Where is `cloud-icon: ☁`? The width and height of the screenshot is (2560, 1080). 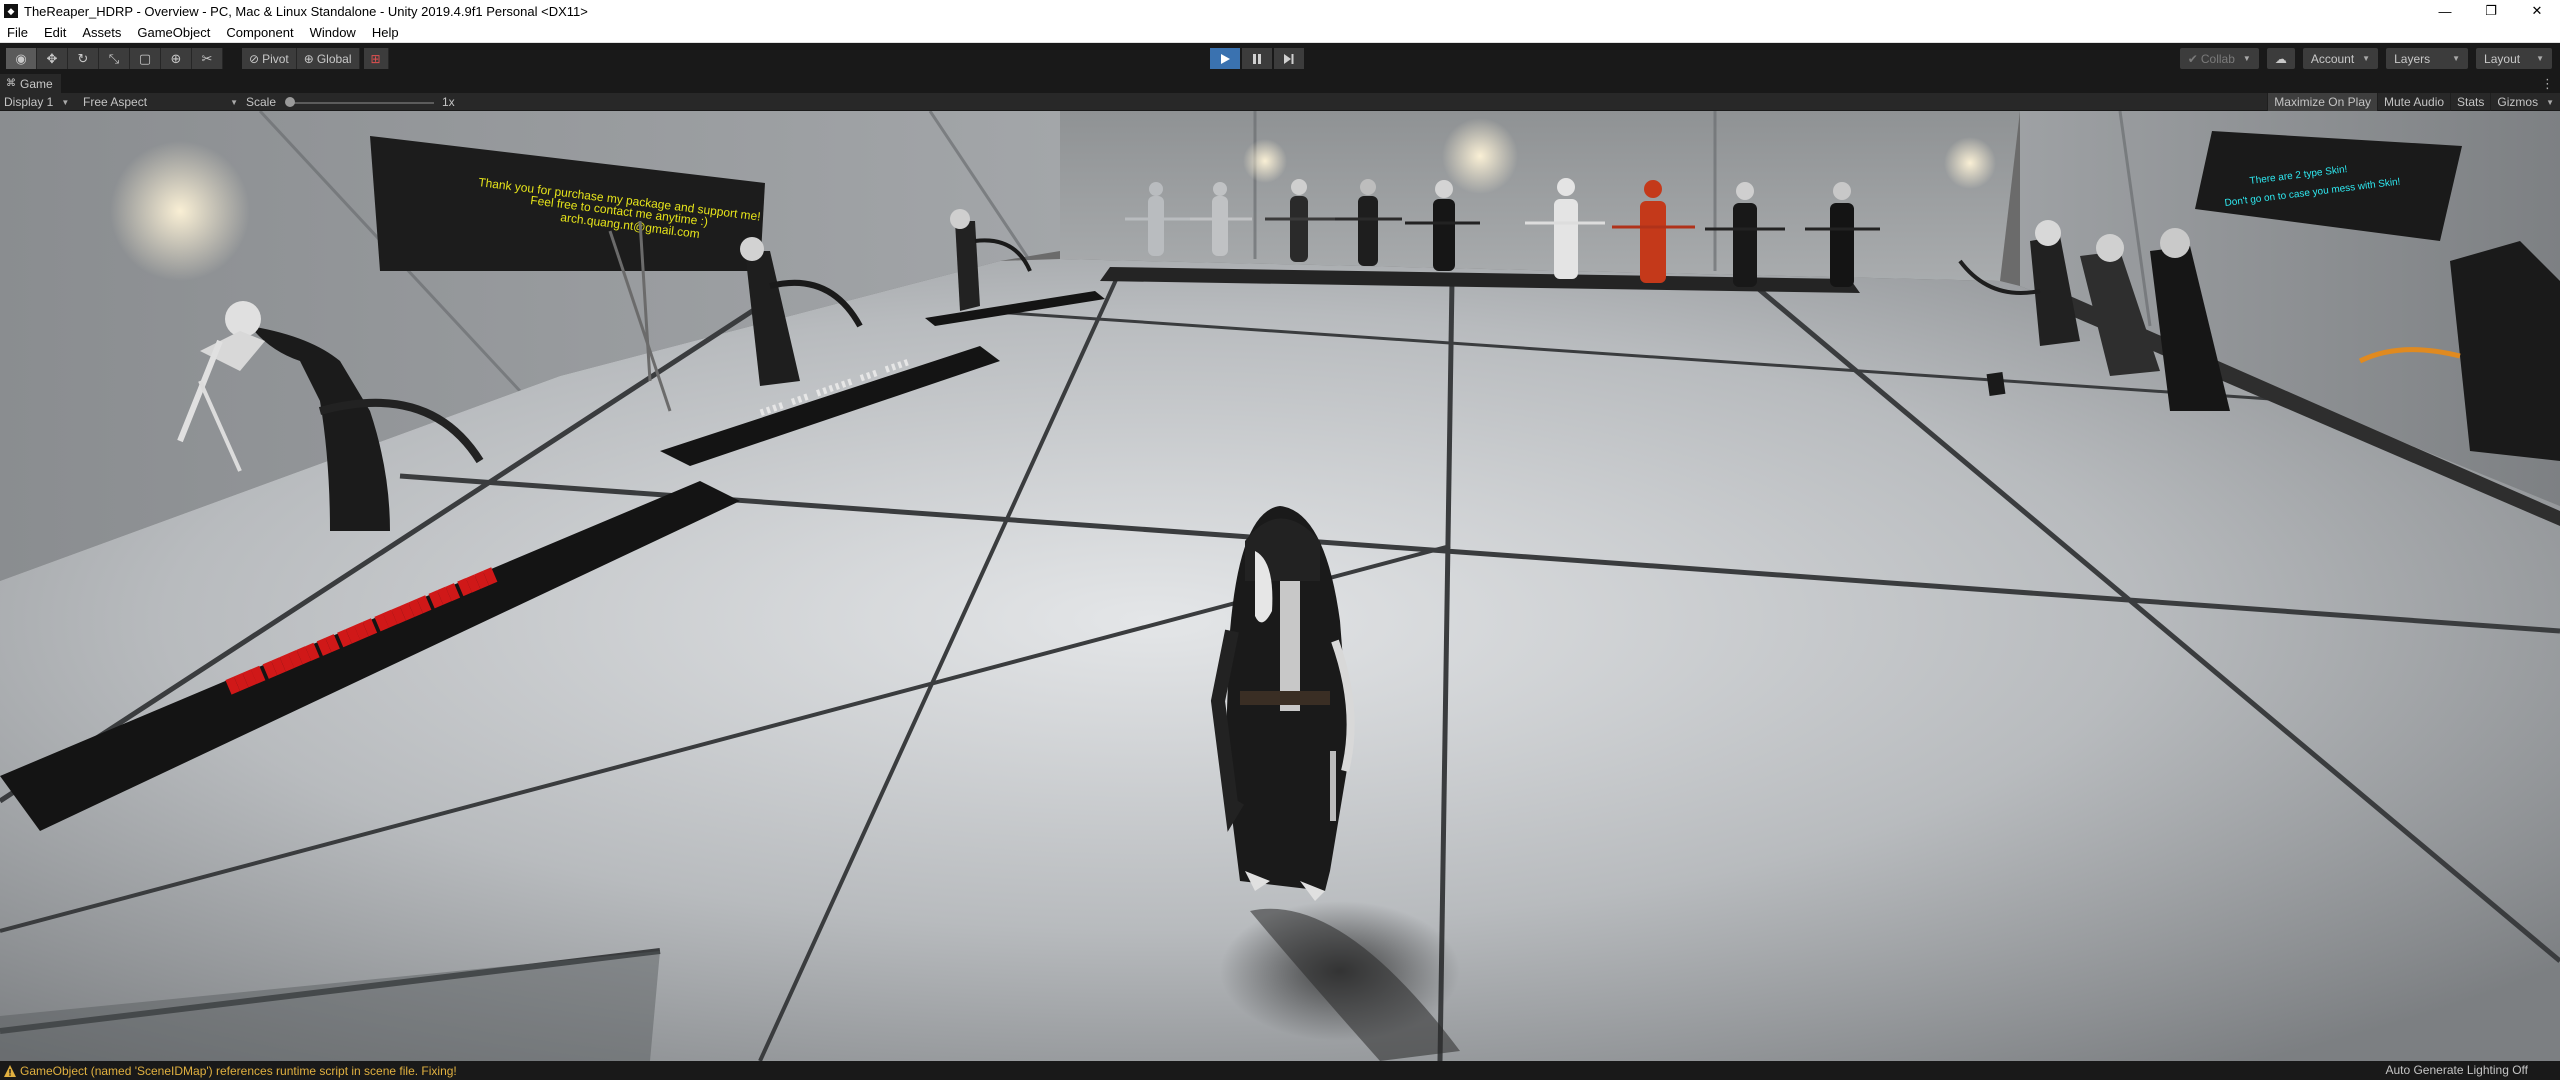 cloud-icon: ☁ is located at coordinates (2280, 58).